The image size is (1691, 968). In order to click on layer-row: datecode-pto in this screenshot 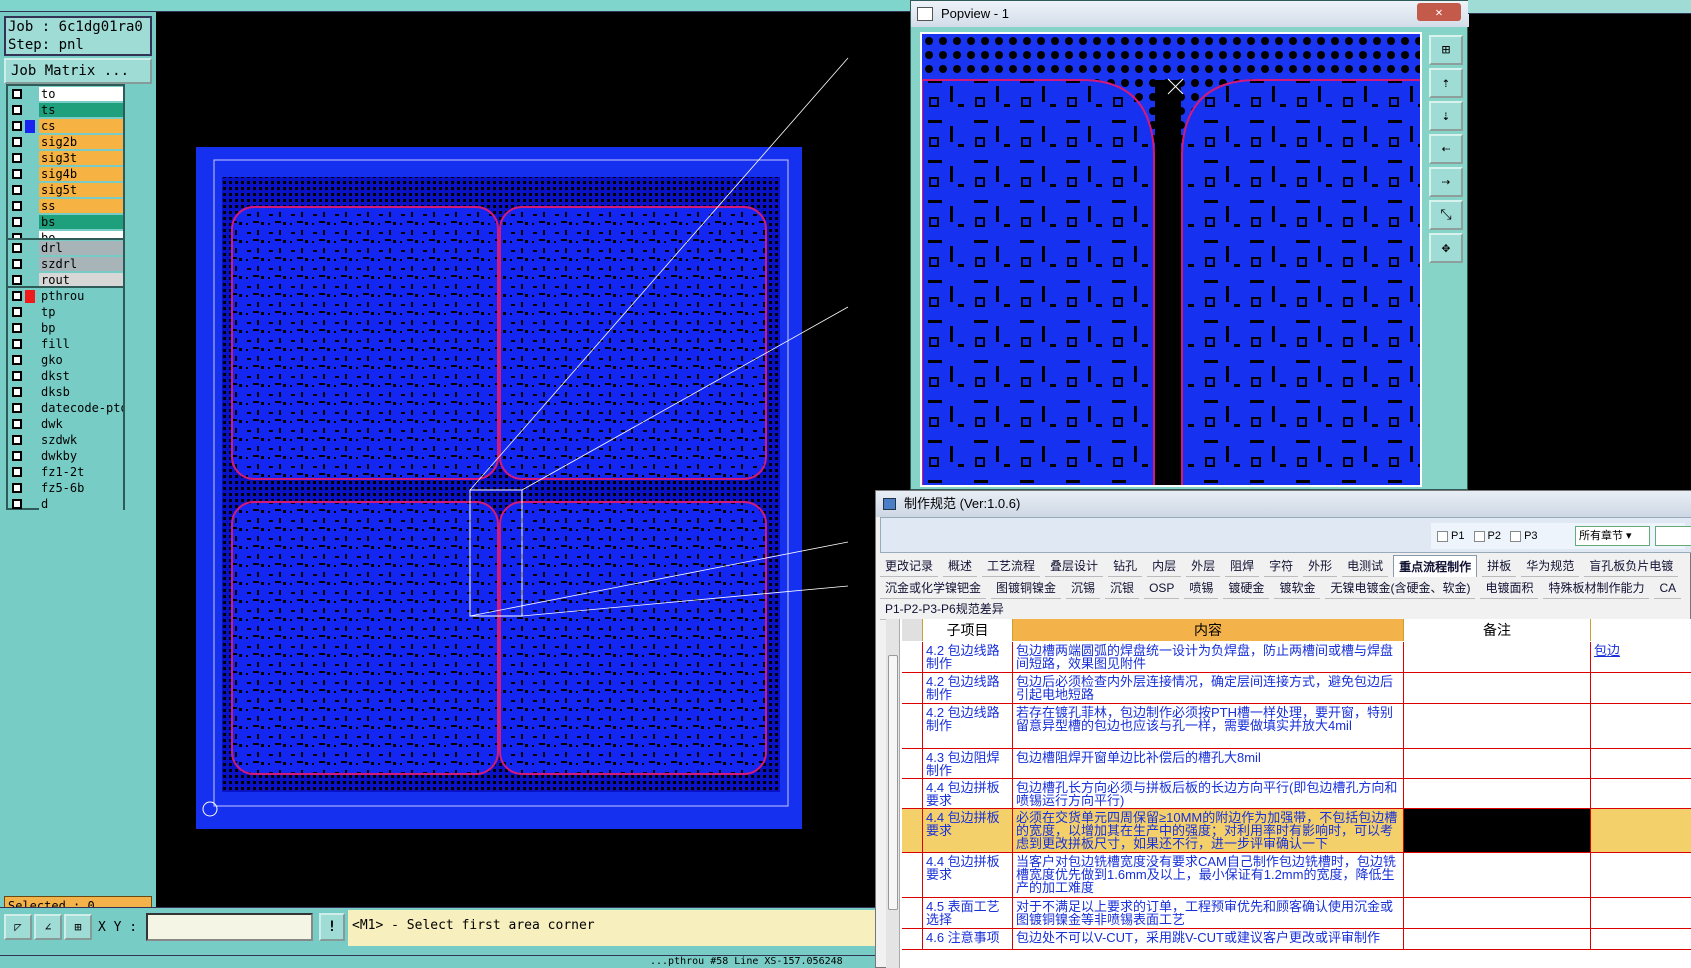, I will do `click(65, 408)`.